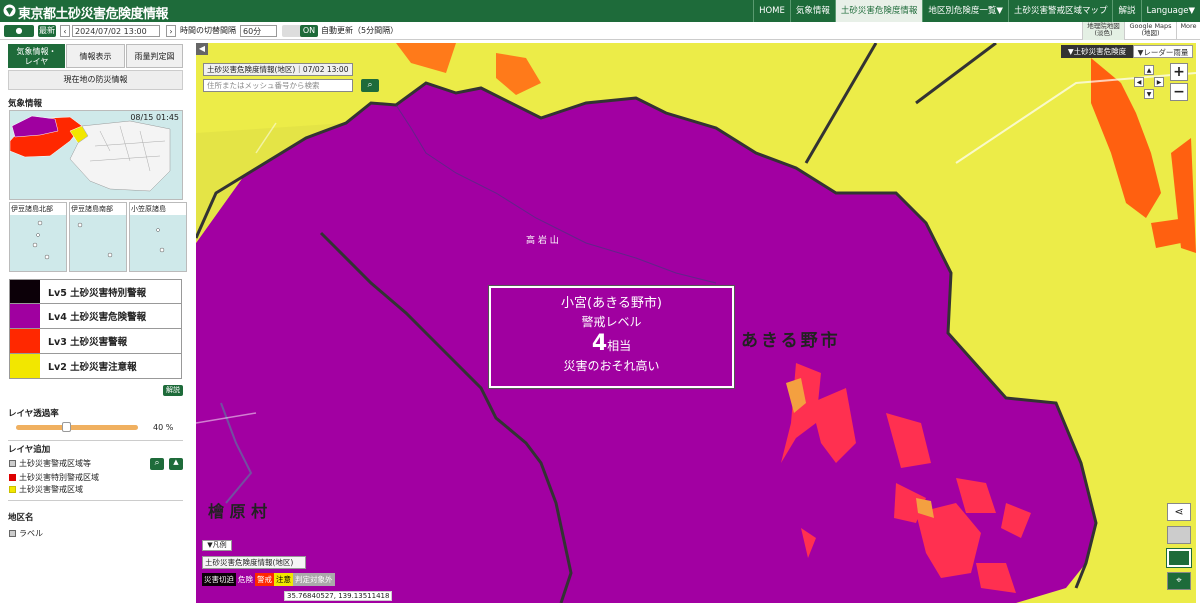 The width and height of the screenshot is (1200, 605). What do you see at coordinates (173, 390) in the screenshot?
I see `explain-button: 解説` at bounding box center [173, 390].